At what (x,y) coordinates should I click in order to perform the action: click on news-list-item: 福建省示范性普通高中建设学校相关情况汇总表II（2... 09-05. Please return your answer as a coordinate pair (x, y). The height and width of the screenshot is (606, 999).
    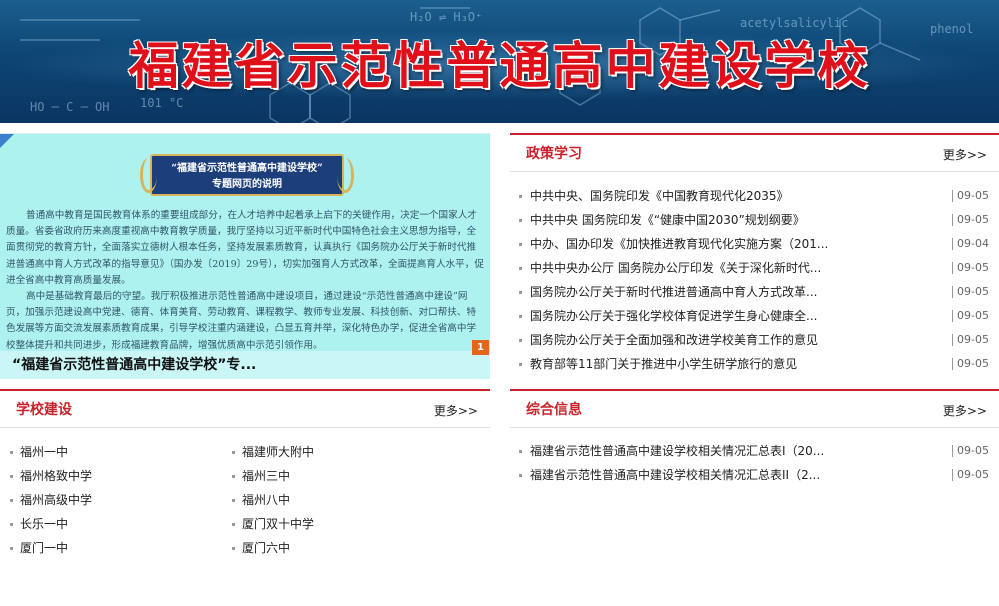
    Looking at the image, I should click on (754, 475).